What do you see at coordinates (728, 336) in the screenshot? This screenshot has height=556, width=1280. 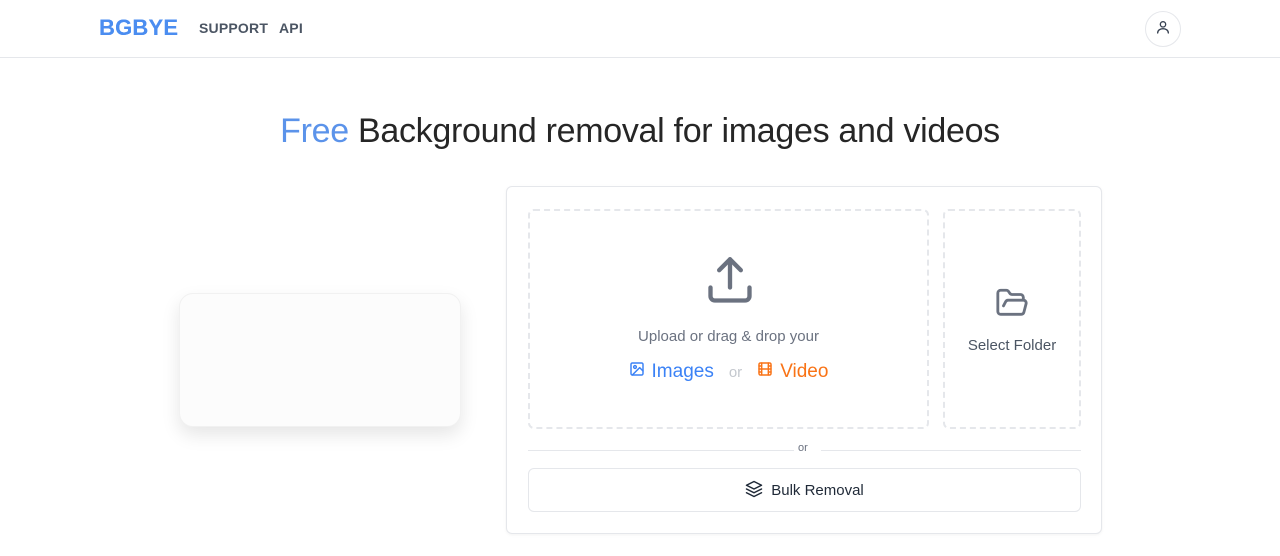 I see `upload-prompt: Upload or drag & drop your` at bounding box center [728, 336].